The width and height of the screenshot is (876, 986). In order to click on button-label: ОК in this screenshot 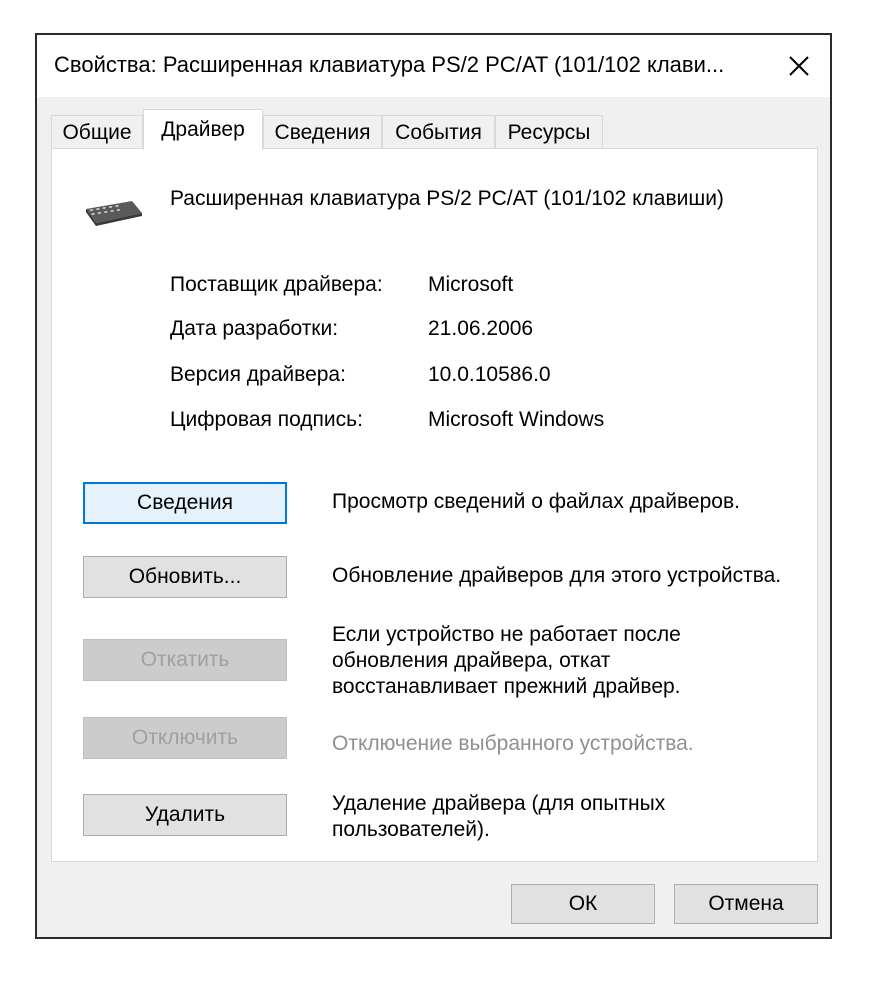, I will do `click(583, 903)`.